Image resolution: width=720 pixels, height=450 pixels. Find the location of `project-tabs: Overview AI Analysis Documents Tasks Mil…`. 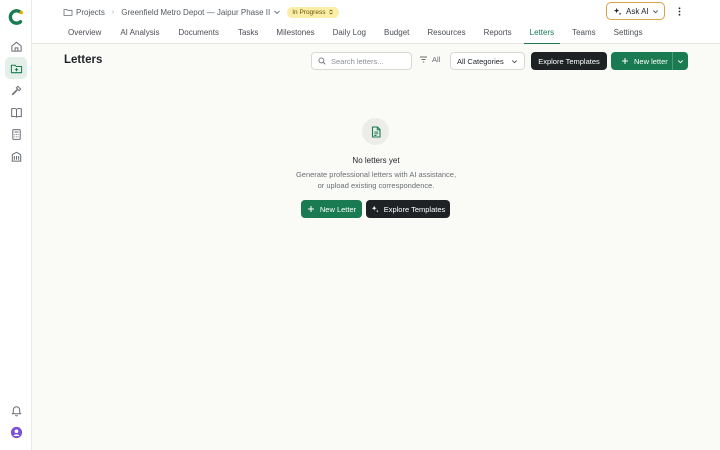

project-tabs: Overview AI Analysis Documents Tasks Mil… is located at coordinates (355, 36).